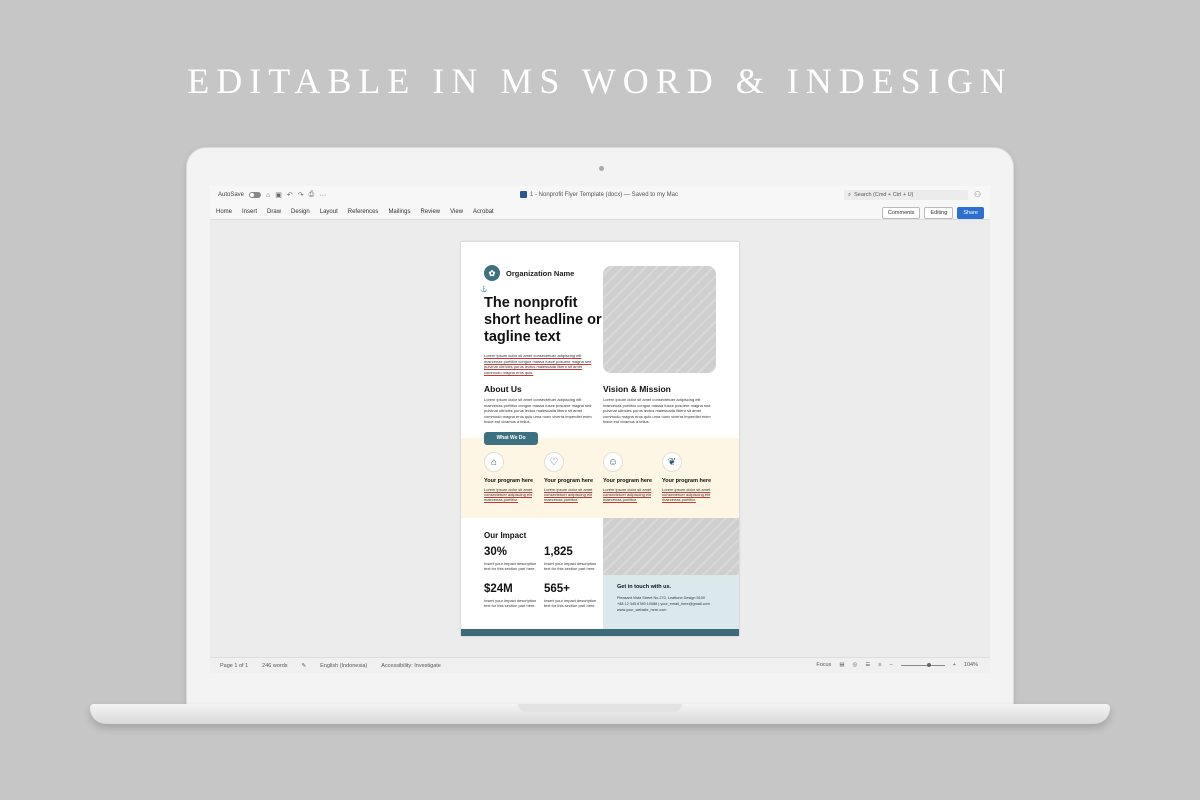  I want to click on organization-name: Organization Name, so click(540, 273).